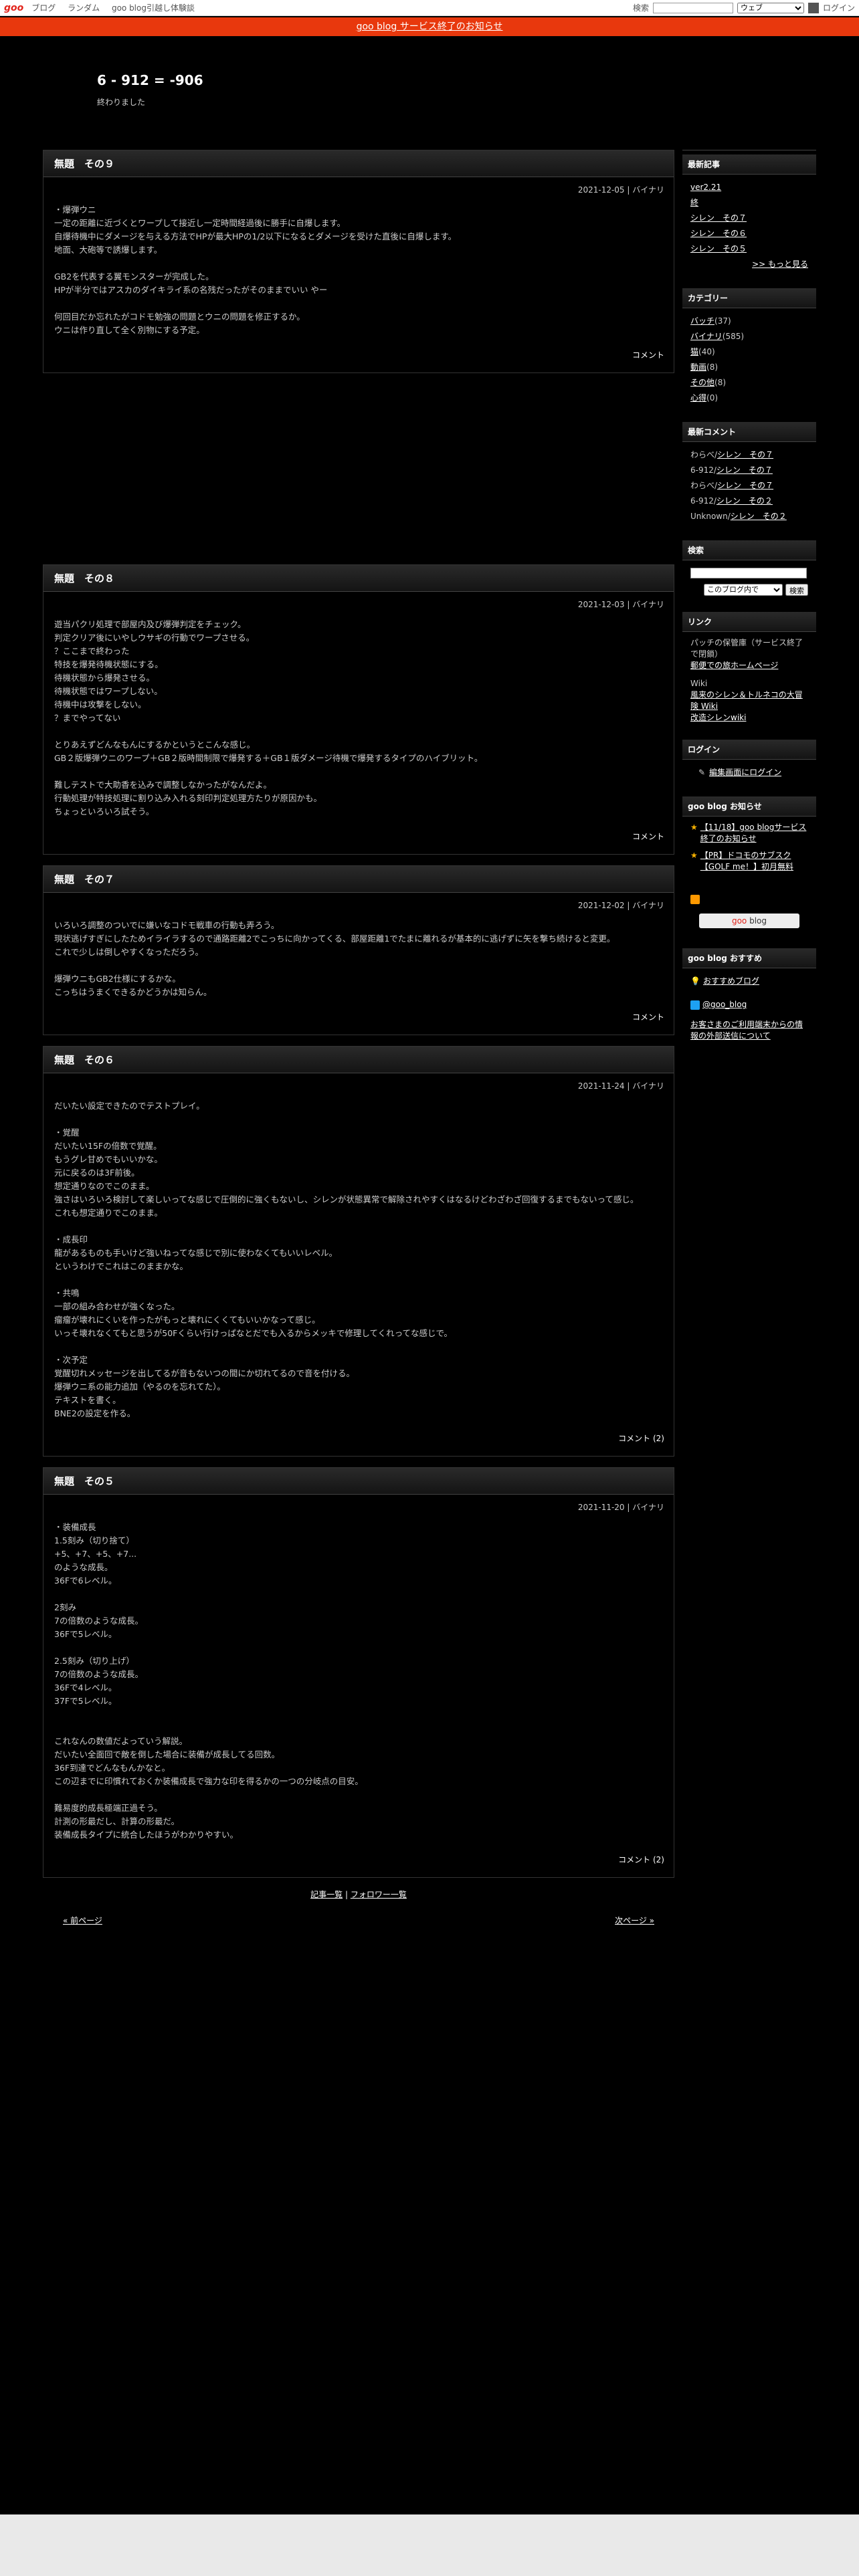 Image resolution: width=859 pixels, height=2576 pixels. Describe the element at coordinates (749, 550) in the screenshot. I see `search-heading: 検索` at that location.